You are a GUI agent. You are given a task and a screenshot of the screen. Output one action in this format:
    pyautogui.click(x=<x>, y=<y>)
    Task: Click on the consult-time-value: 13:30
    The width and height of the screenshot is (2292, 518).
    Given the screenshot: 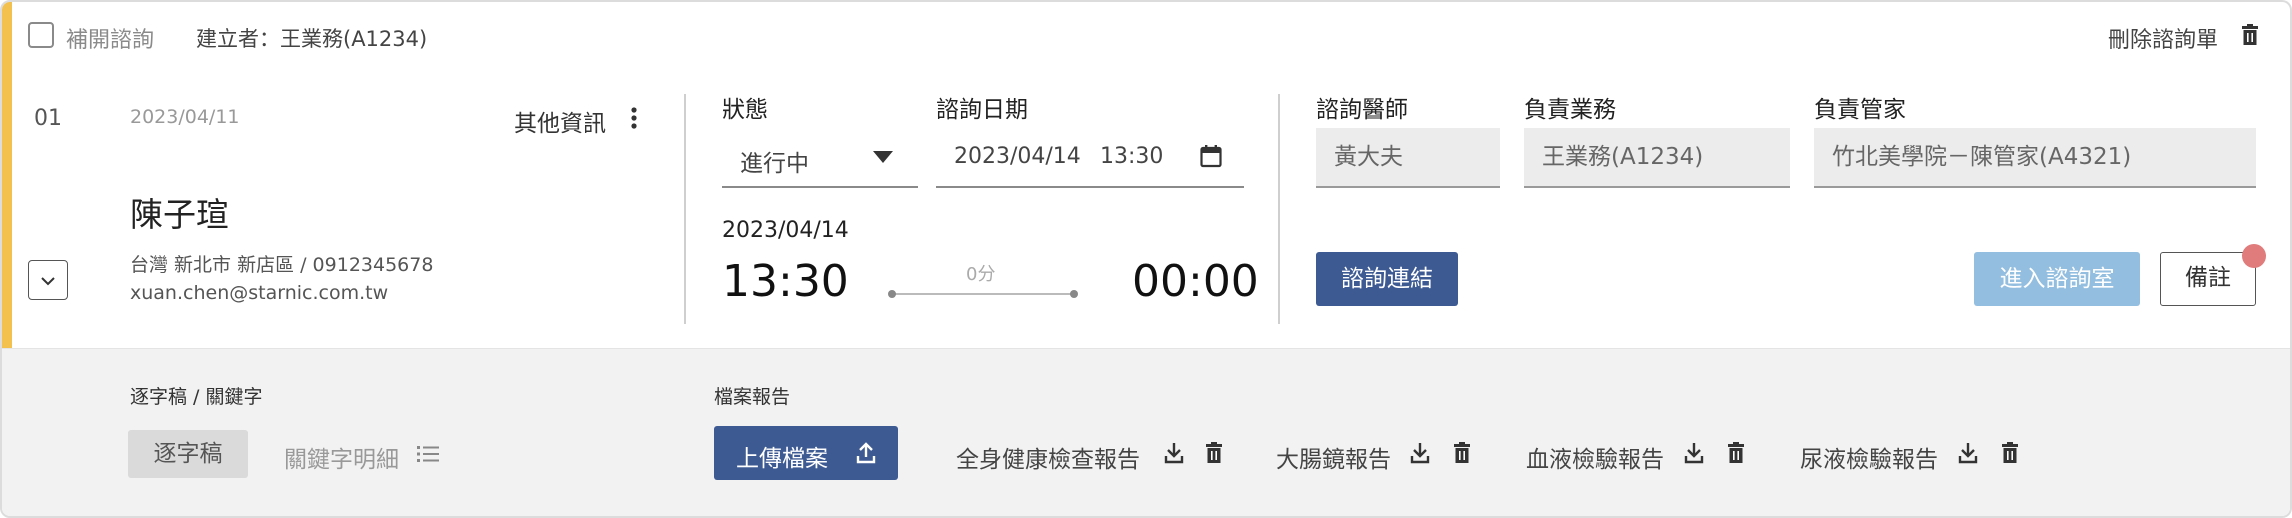 What is the action you would take?
    pyautogui.click(x=1131, y=156)
    